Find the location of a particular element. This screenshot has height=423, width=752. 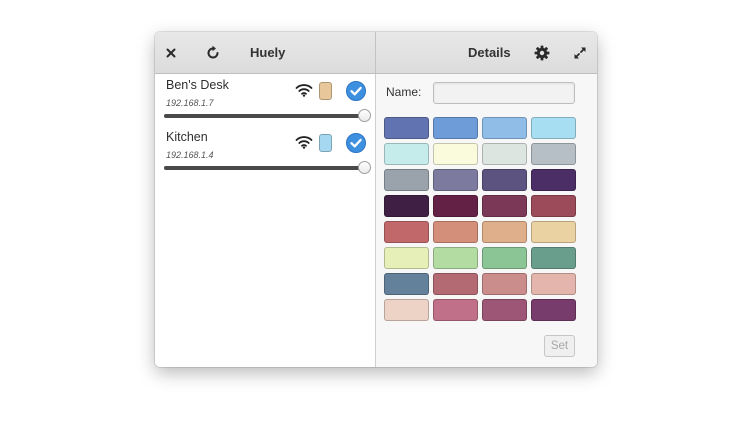

name-label: Name: is located at coordinates (404, 92).